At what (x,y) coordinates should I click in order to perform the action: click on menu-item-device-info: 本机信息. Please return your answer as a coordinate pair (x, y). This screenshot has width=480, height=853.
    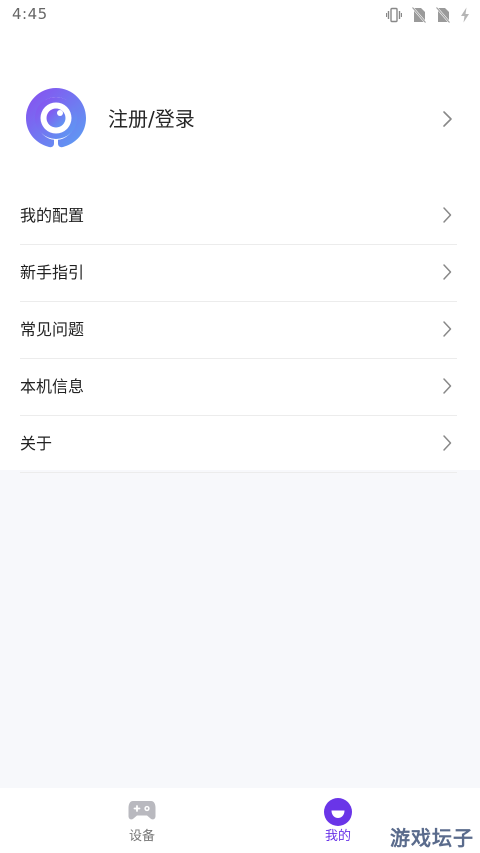
    Looking at the image, I should click on (238, 387).